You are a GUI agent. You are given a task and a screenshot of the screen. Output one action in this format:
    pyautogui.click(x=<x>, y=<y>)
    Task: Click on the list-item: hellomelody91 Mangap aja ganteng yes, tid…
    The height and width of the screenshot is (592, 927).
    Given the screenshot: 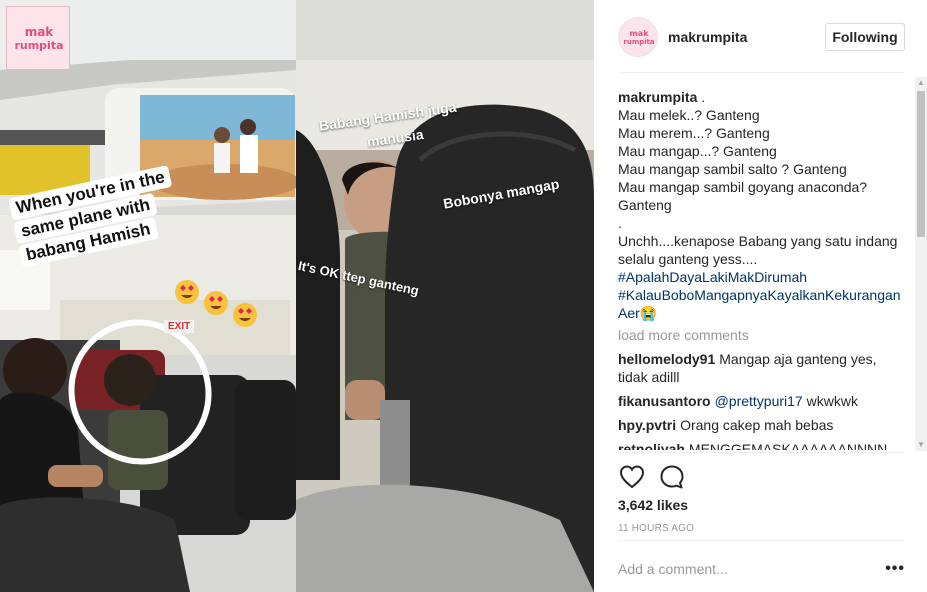 What is the action you would take?
    pyautogui.click(x=761, y=368)
    